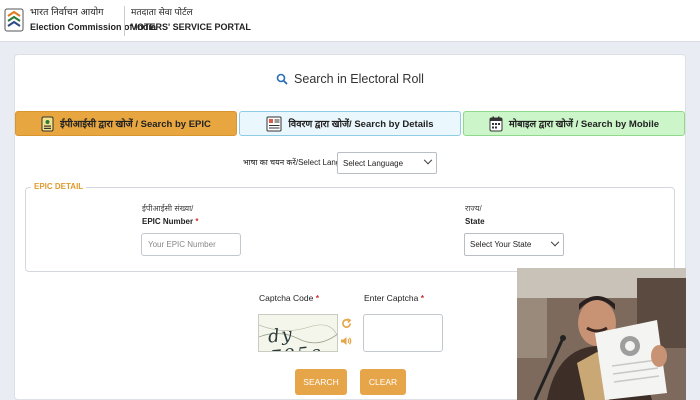 The height and width of the screenshot is (400, 700). Describe the element at coordinates (321, 382) in the screenshot. I see `search-button: SEARCH` at that location.